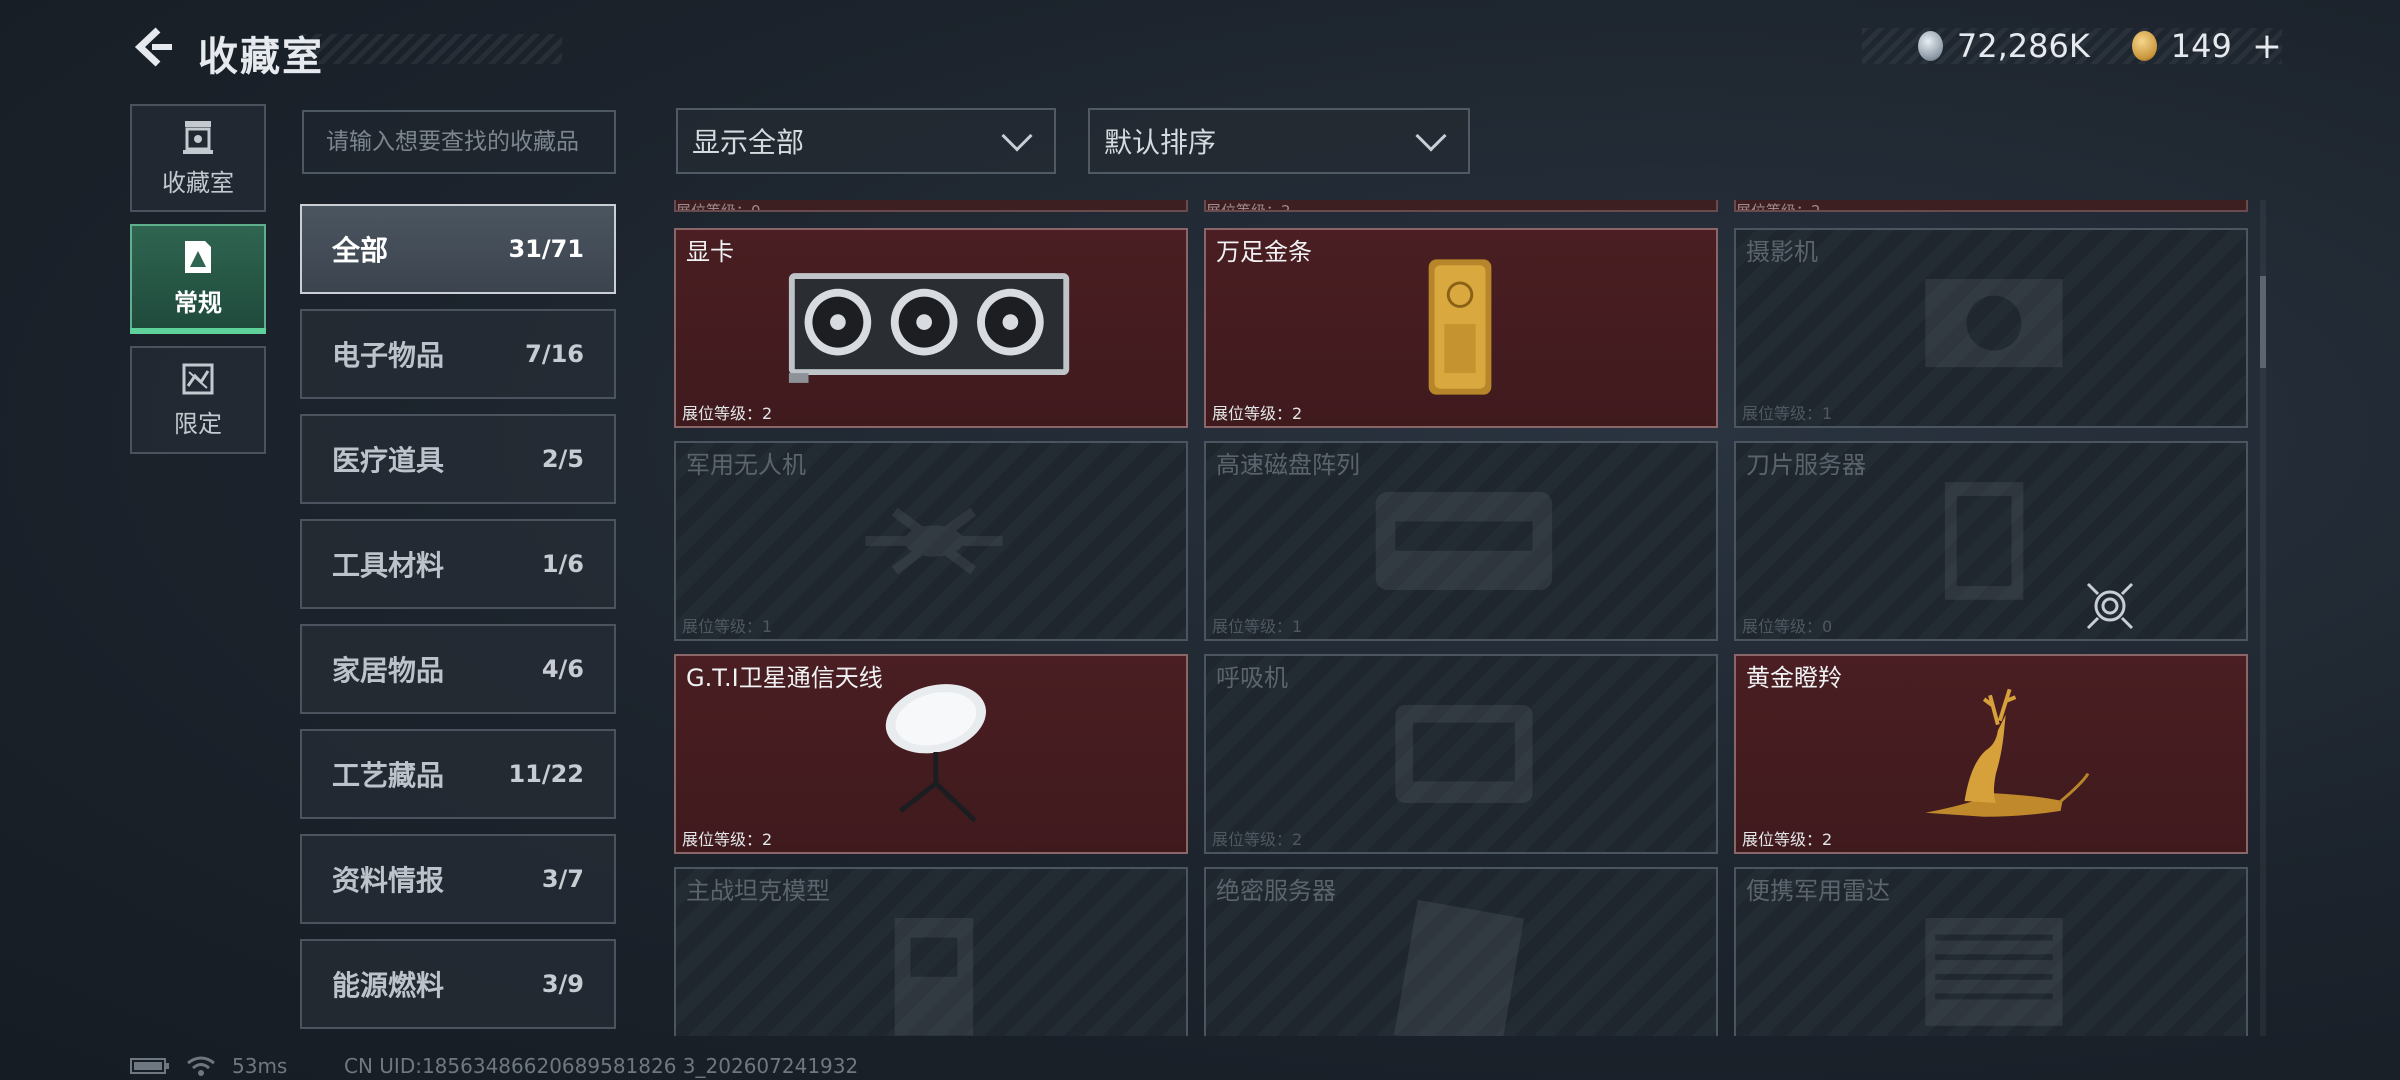  Describe the element at coordinates (388, 565) in the screenshot. I see `category-name: 工具材料` at that location.